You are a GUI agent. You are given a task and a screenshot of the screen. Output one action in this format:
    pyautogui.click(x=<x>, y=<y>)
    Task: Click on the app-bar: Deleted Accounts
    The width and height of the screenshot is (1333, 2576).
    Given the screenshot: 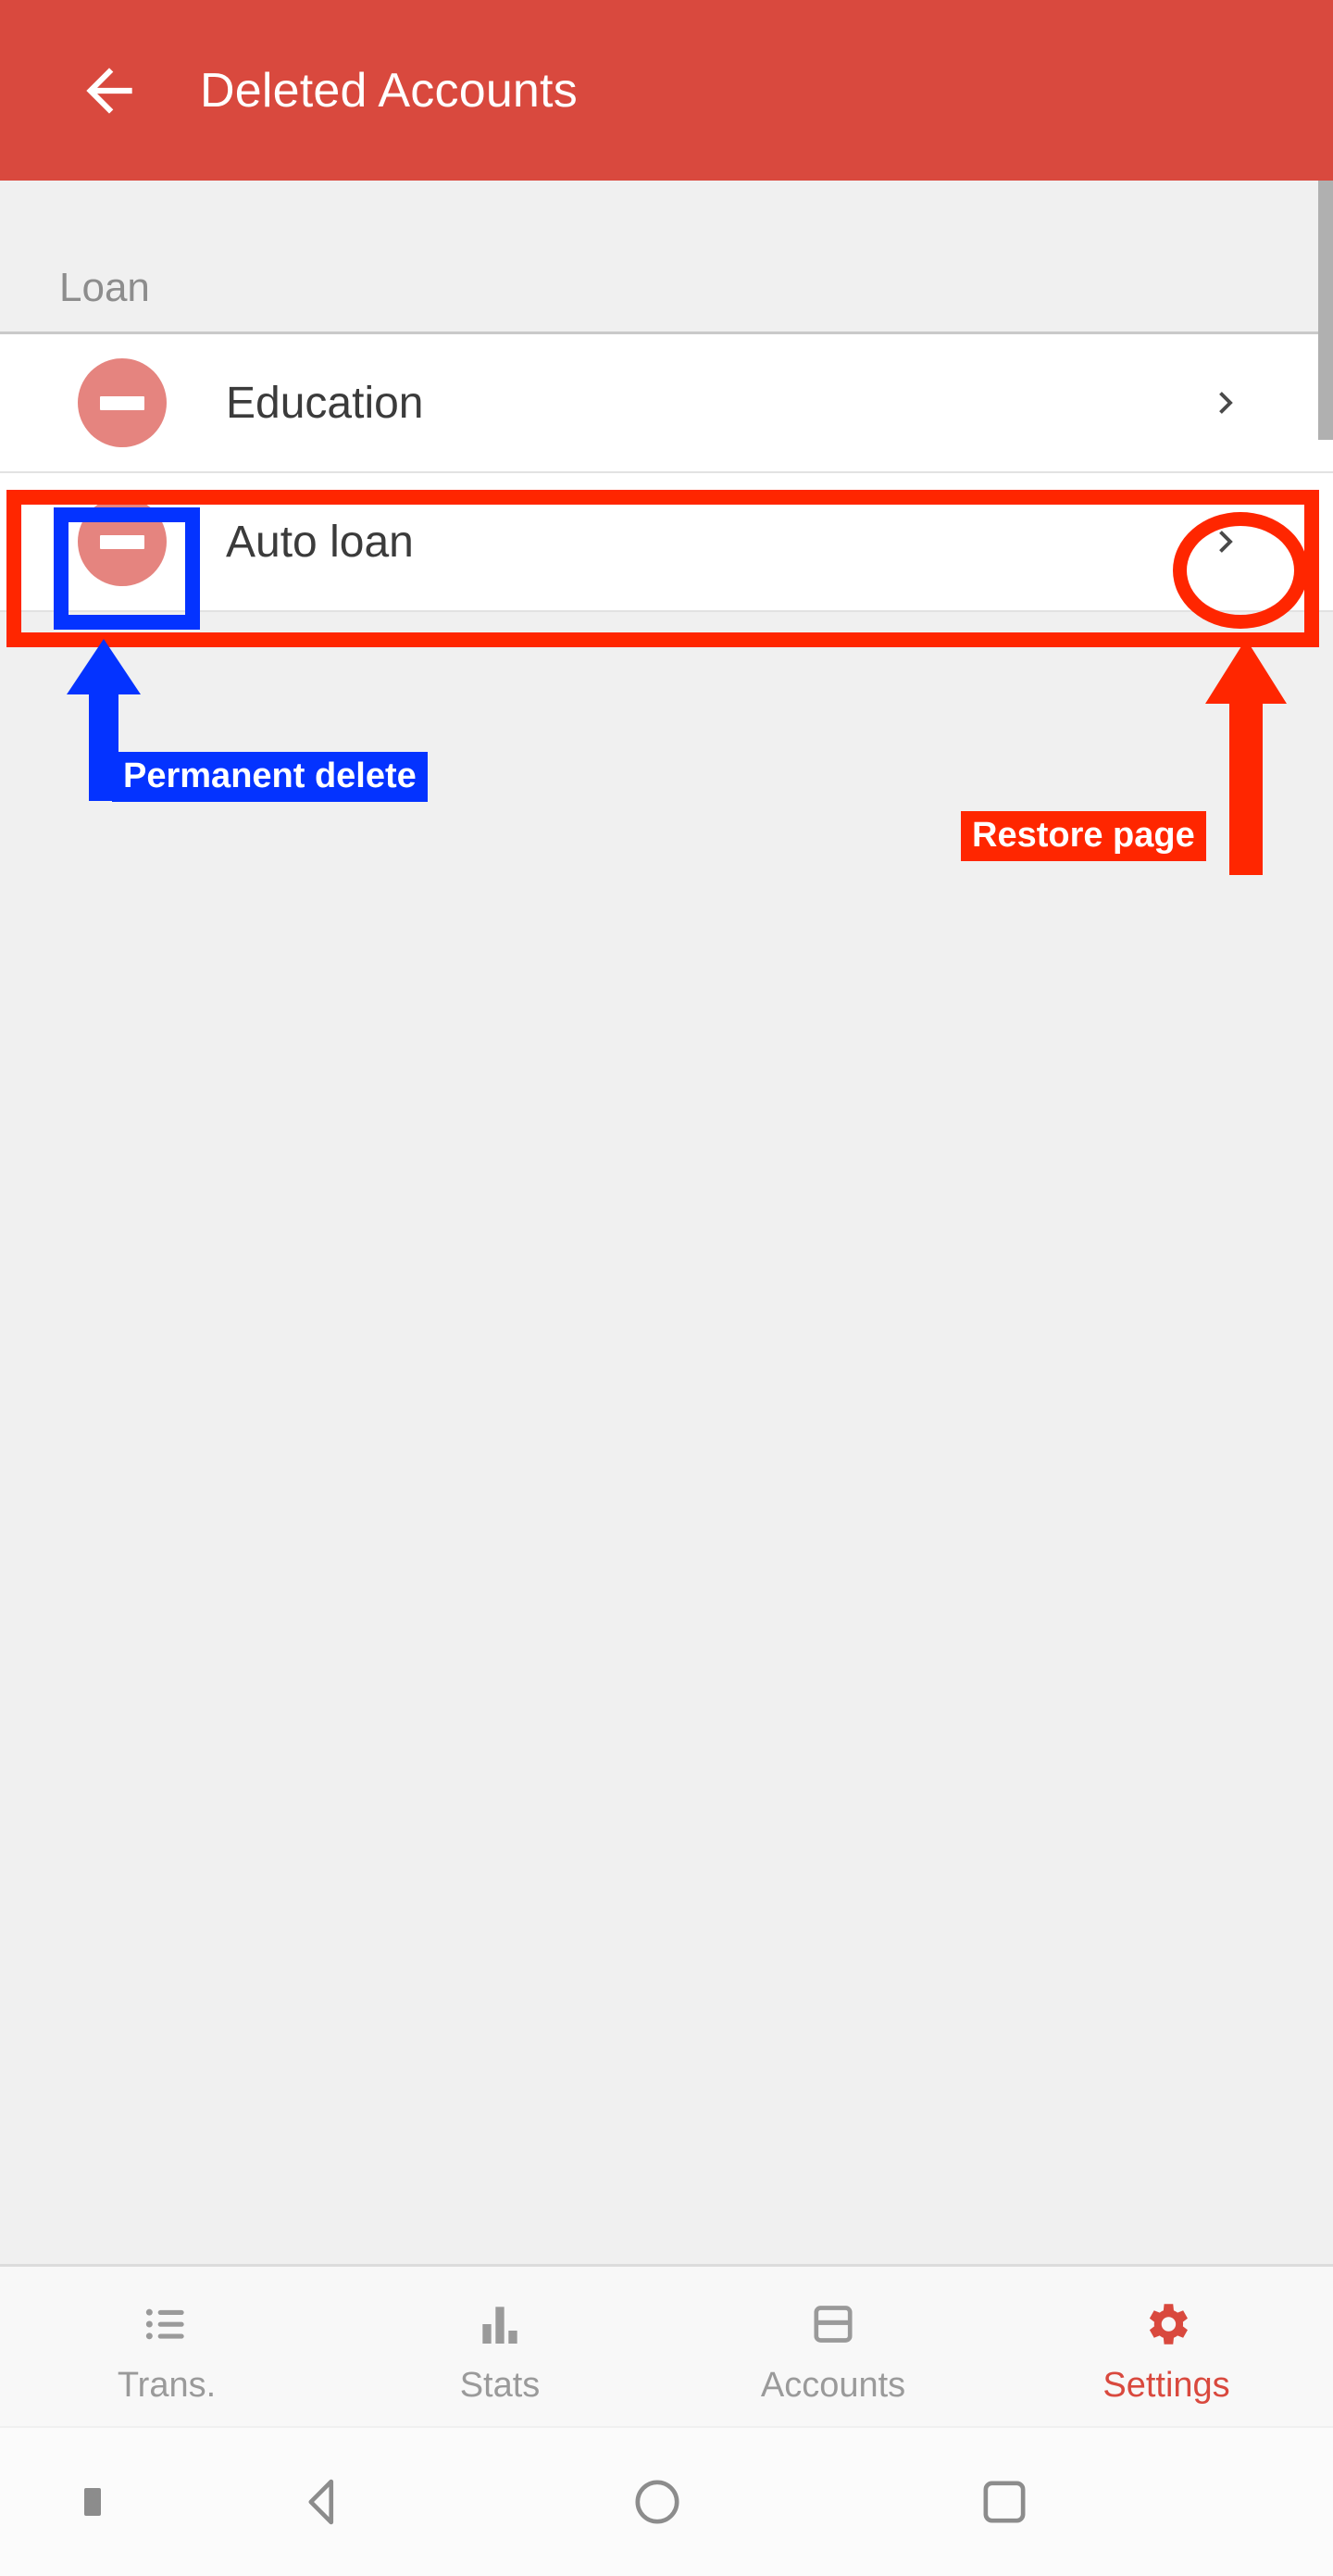 What is the action you would take?
    pyautogui.click(x=666, y=90)
    